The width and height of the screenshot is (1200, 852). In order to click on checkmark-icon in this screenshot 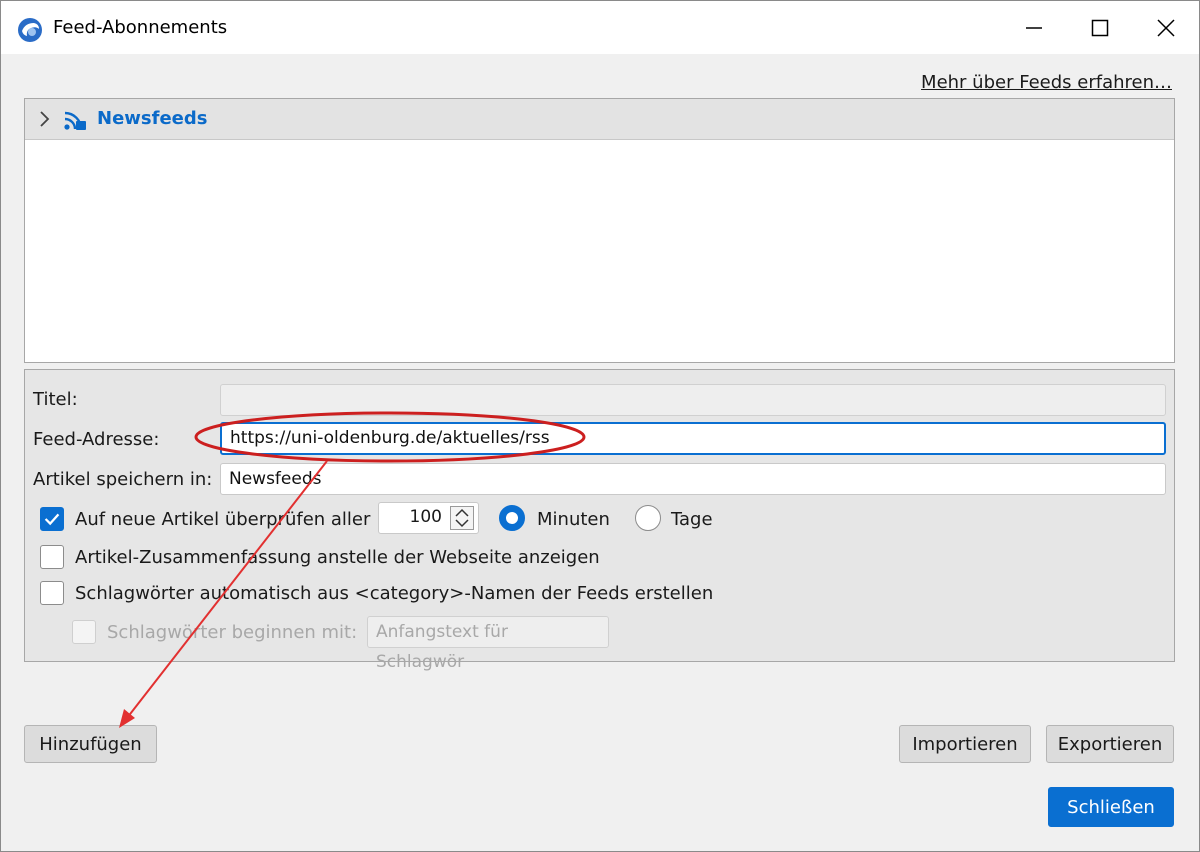, I will do `click(52, 519)`.